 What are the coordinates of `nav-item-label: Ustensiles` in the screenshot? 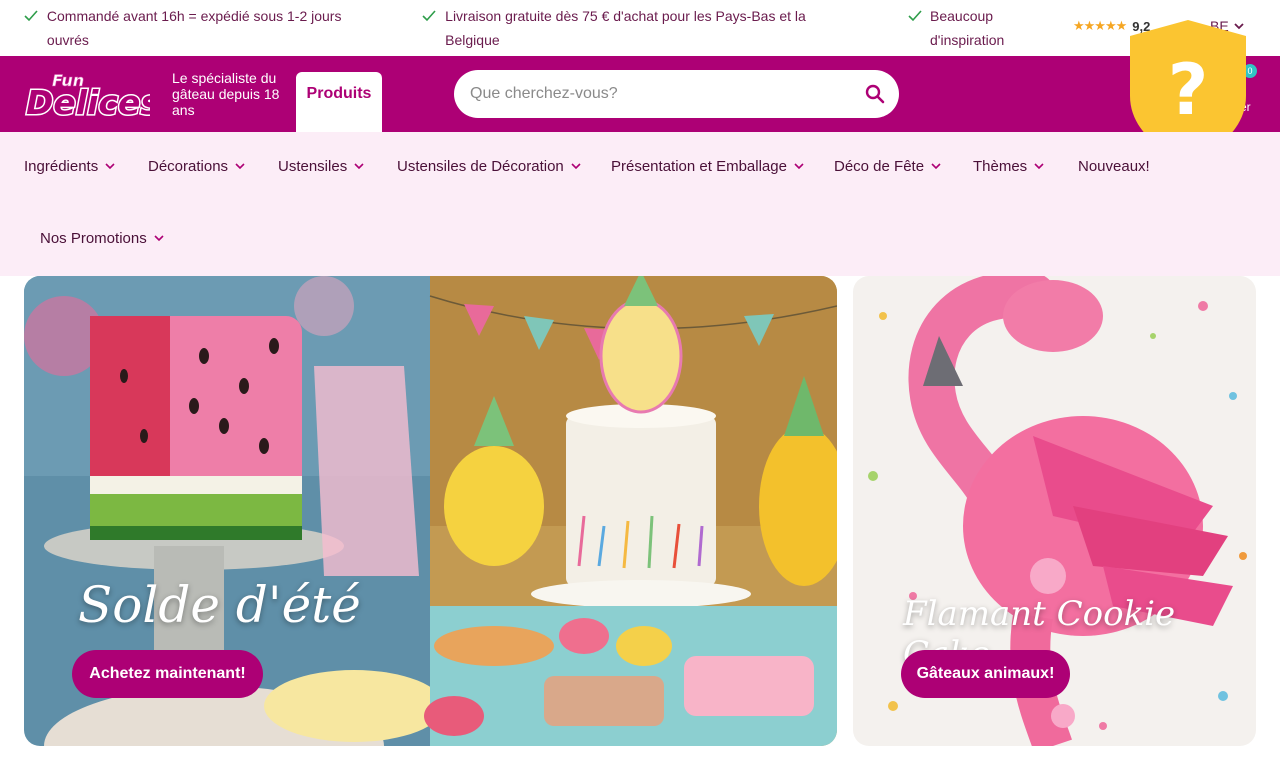 It's located at (313, 166).